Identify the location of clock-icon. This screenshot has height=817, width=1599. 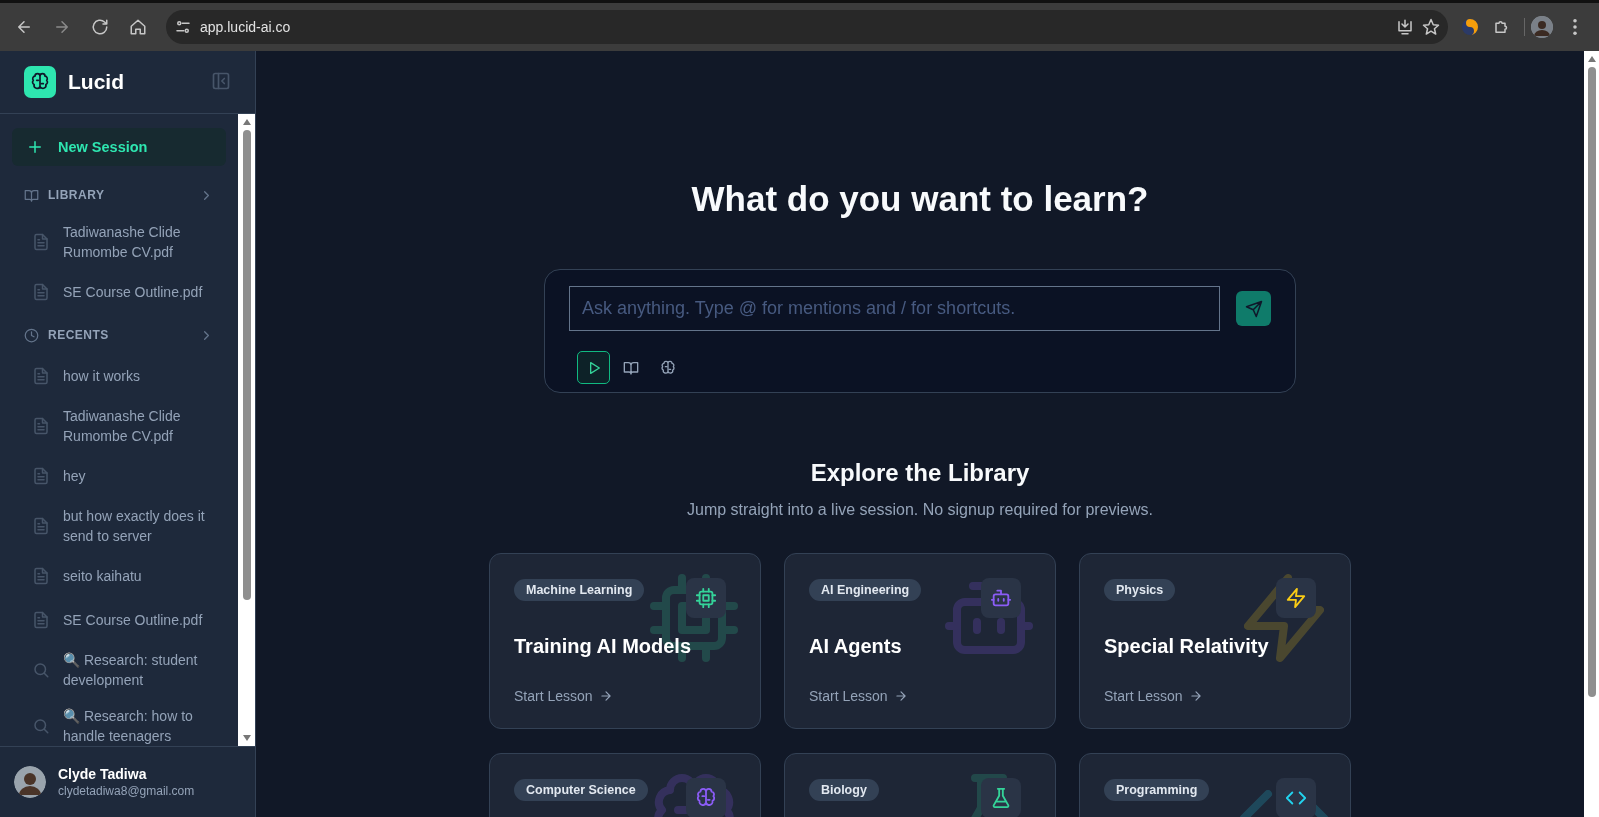
(31, 335).